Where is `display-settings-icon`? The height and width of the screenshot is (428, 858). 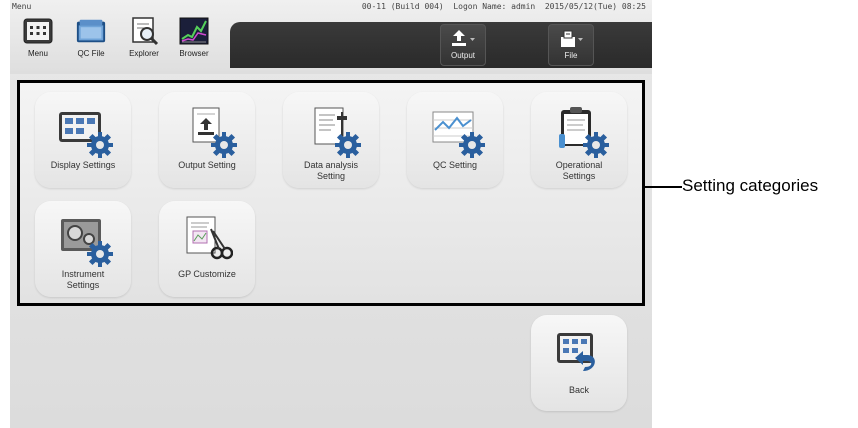
display-settings-icon is located at coordinates (85, 132).